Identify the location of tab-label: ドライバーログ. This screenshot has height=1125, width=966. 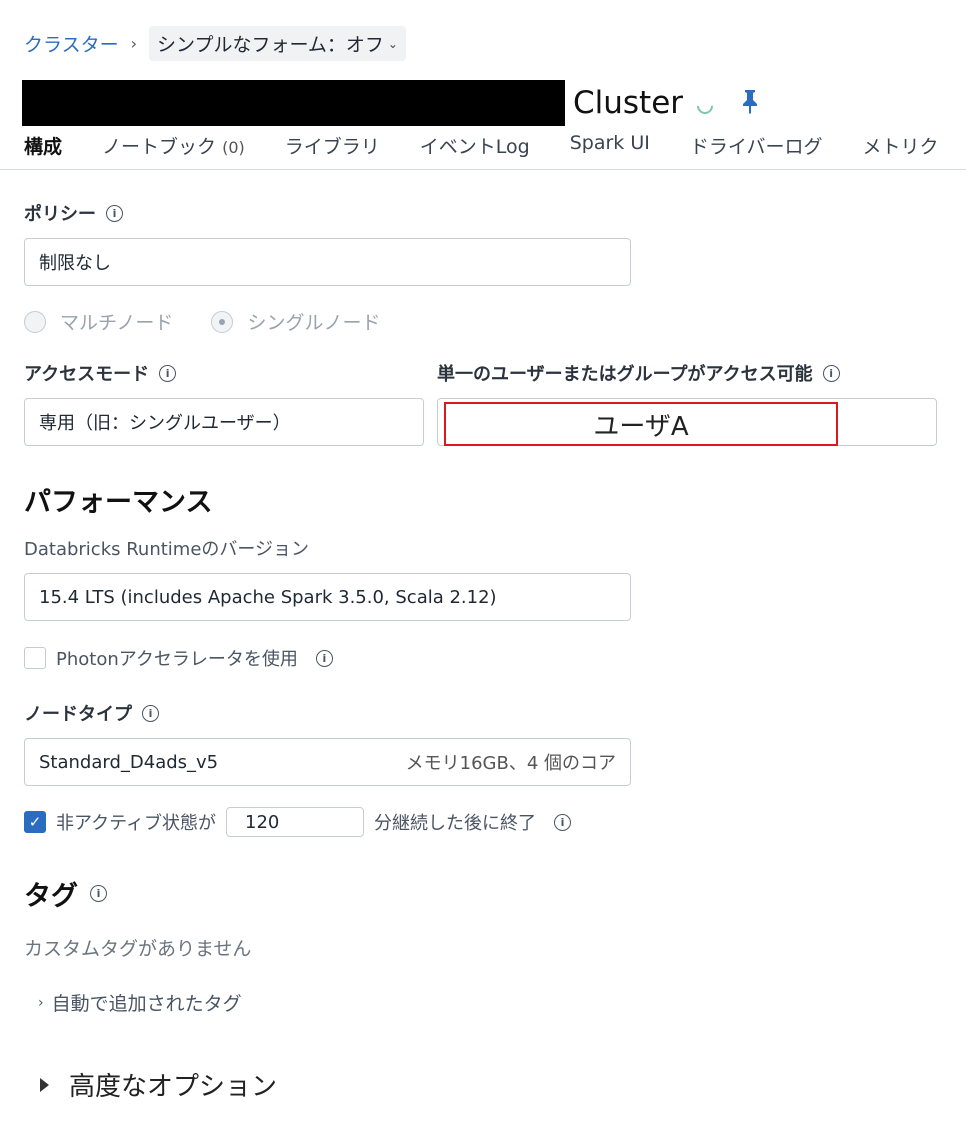
(756, 147).